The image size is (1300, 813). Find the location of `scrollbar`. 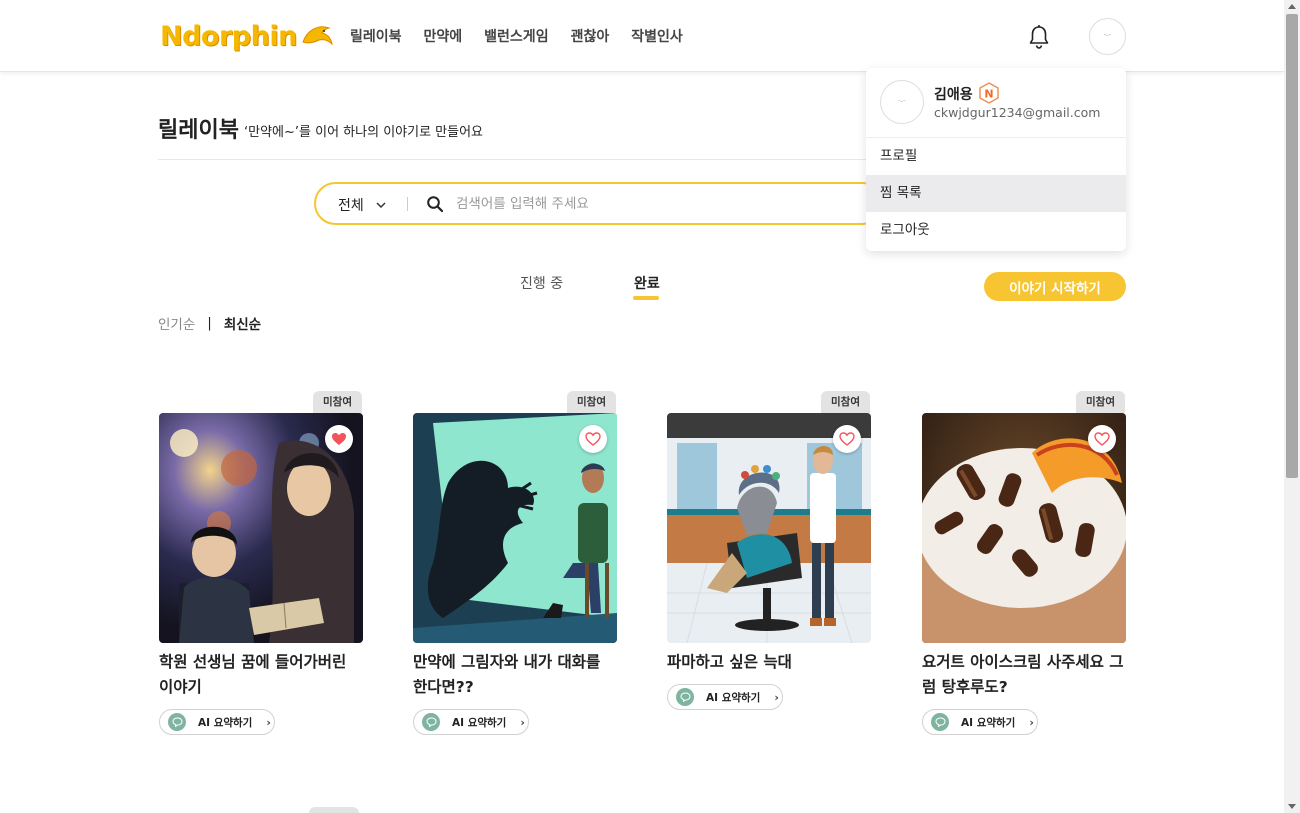

scrollbar is located at coordinates (1292, 406).